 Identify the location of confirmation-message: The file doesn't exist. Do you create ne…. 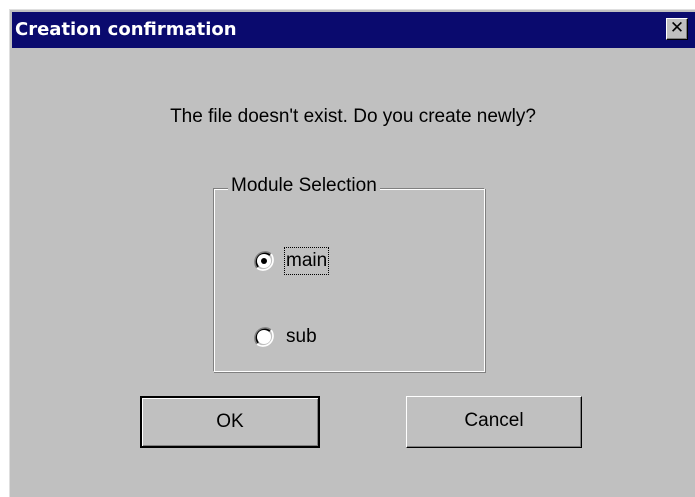
(353, 116).